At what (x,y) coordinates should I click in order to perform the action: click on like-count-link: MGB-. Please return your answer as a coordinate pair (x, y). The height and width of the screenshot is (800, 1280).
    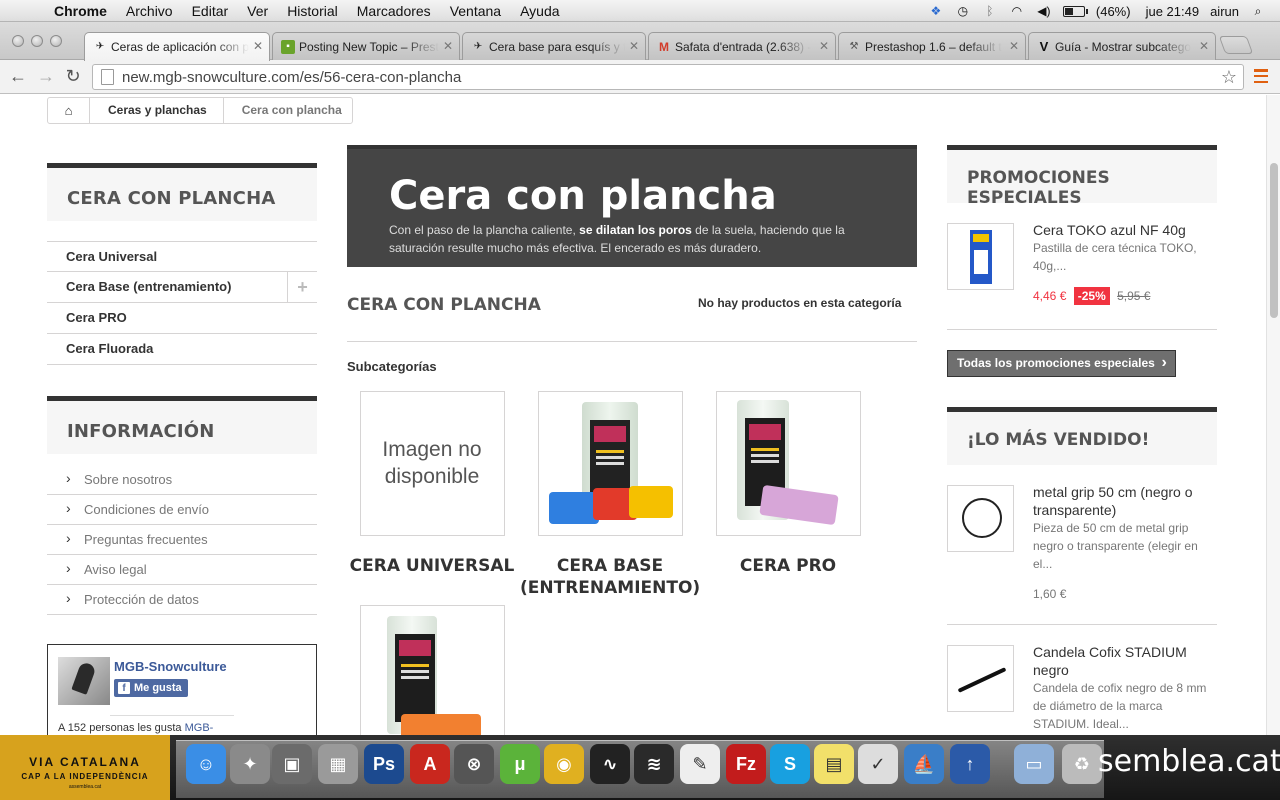
    Looking at the image, I should click on (199, 728).